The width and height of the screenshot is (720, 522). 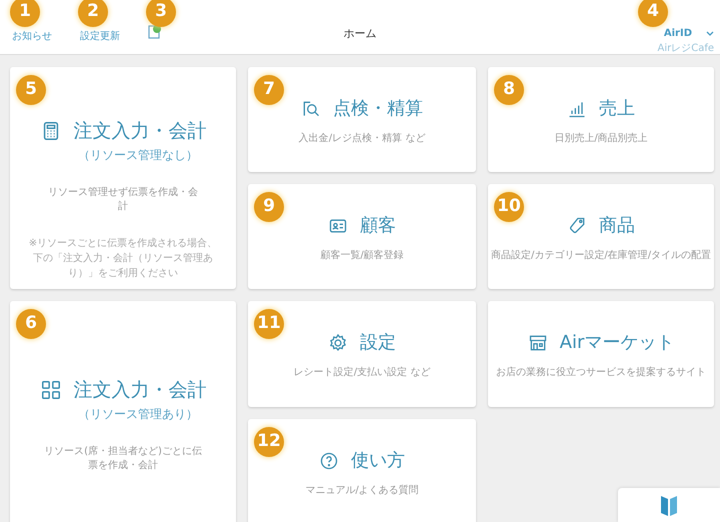 I want to click on menu-tile: 注文入力・会計 （リソース管理あり） リソース(席・担当者など)ごとに伝票を作成・会計 6, so click(x=123, y=411).